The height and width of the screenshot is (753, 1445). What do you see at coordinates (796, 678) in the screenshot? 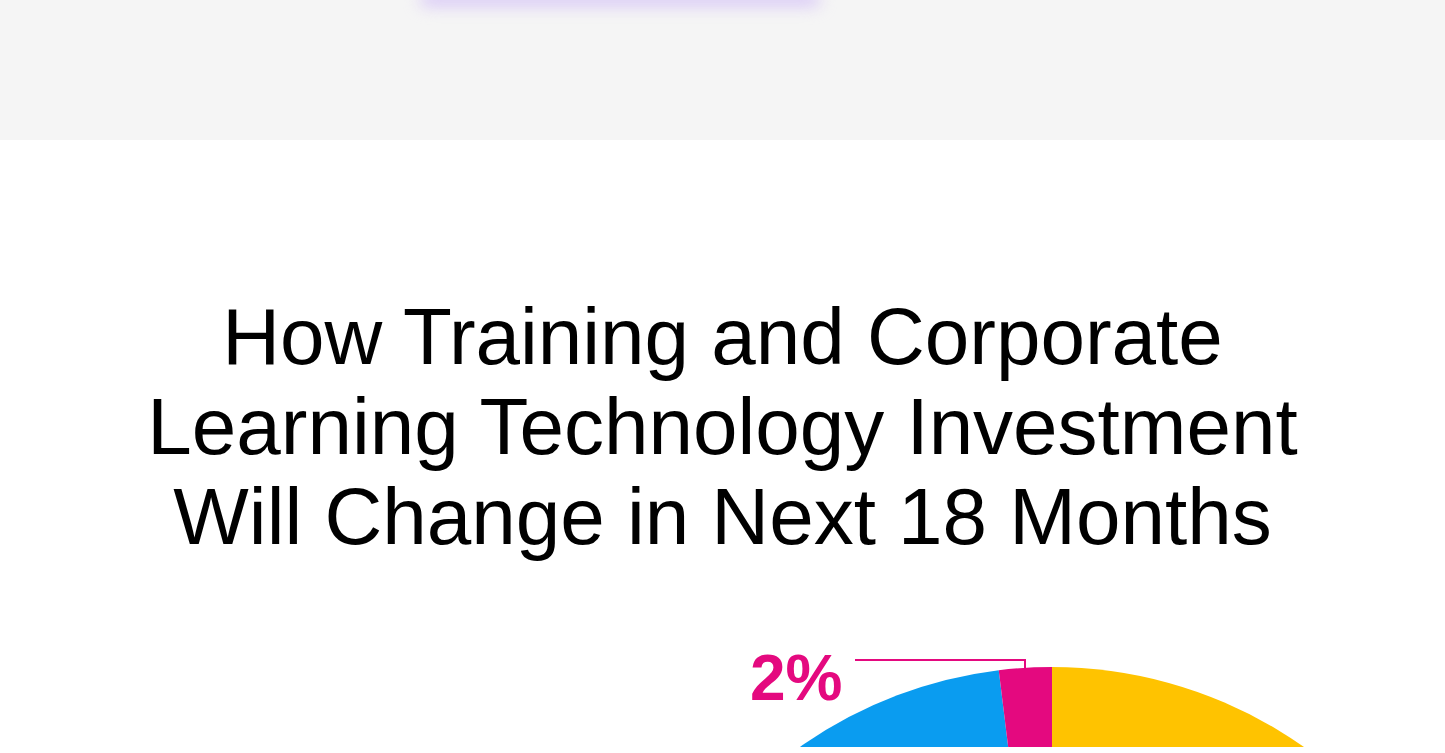
I see `percent-label: 2%` at bounding box center [796, 678].